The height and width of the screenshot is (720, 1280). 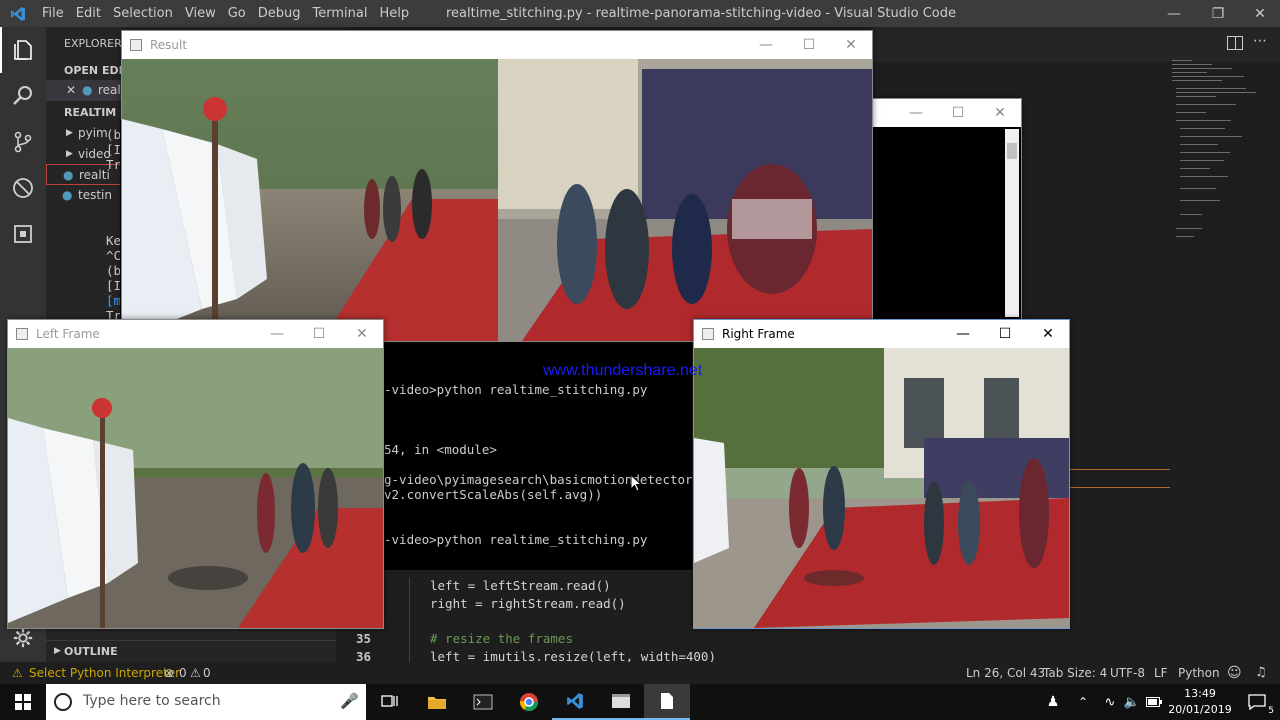 I want to click on line-ending: LF, so click(x=1161, y=673).